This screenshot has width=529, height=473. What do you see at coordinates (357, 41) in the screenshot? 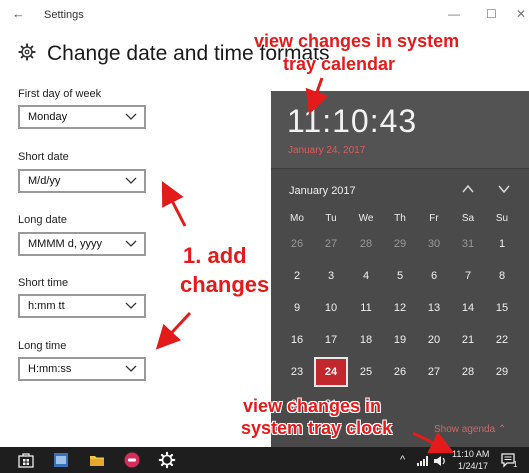
I see `annotation-calendar-line1: view changes in system` at bounding box center [357, 41].